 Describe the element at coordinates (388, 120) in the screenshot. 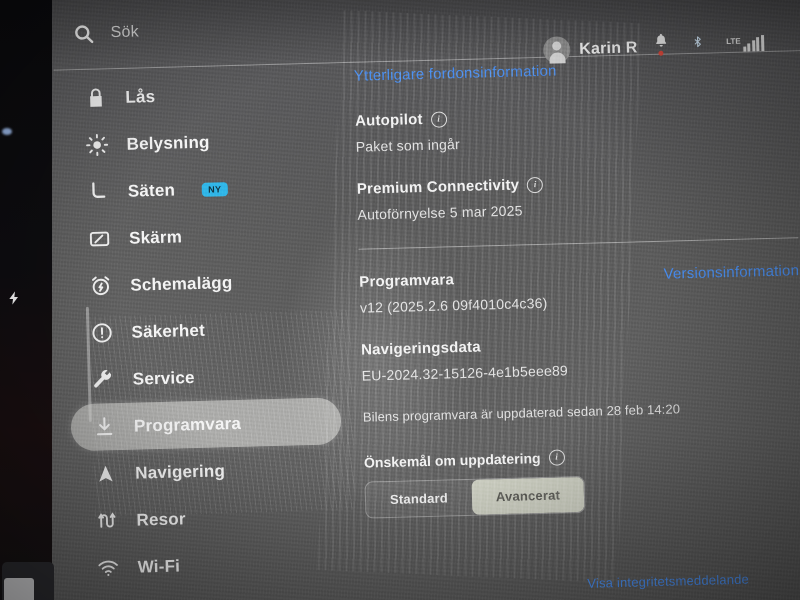

I see `autopilot-title: Autopilot` at that location.